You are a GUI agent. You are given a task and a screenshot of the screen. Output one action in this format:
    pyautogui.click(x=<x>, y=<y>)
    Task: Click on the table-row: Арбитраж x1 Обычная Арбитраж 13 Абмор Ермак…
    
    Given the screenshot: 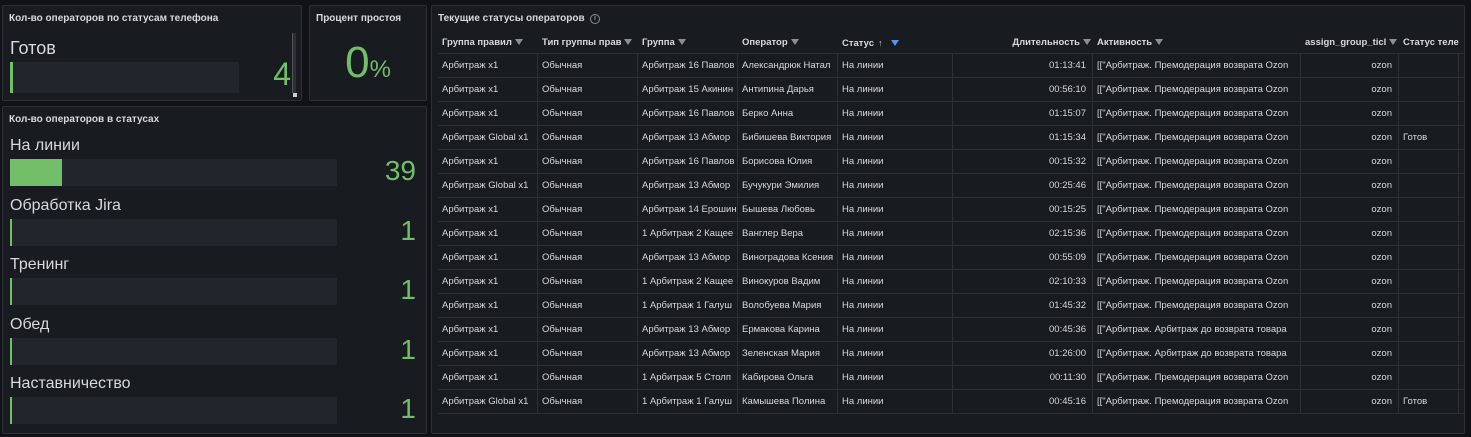 What is the action you would take?
    pyautogui.click(x=951, y=330)
    